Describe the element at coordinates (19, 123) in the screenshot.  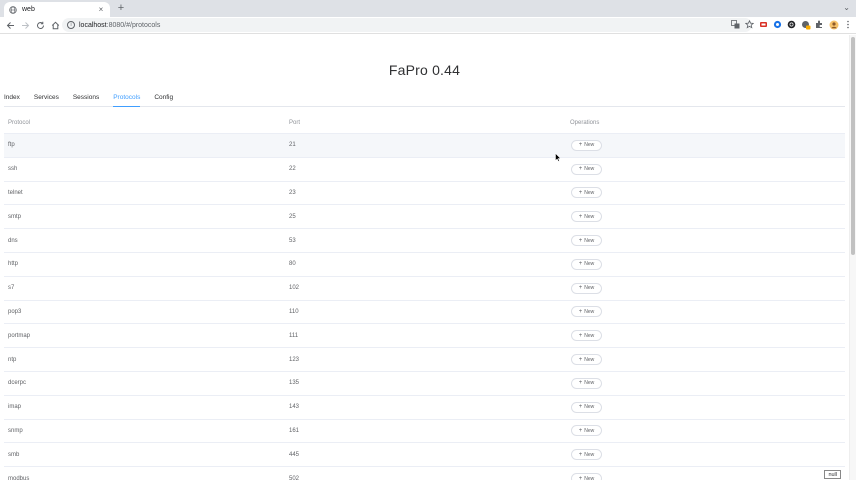
I see `header-protocol: Protocol` at that location.